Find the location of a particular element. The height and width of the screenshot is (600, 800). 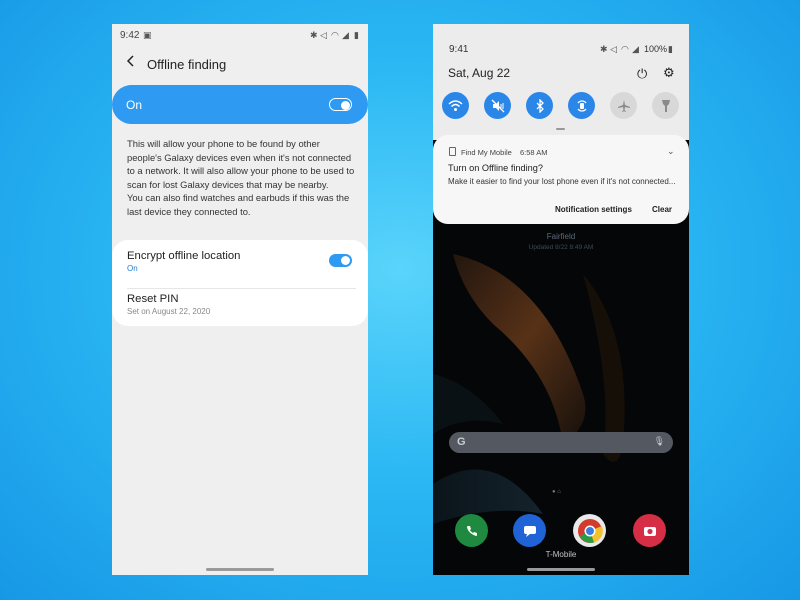

page-title: Offline finding is located at coordinates (187, 64).